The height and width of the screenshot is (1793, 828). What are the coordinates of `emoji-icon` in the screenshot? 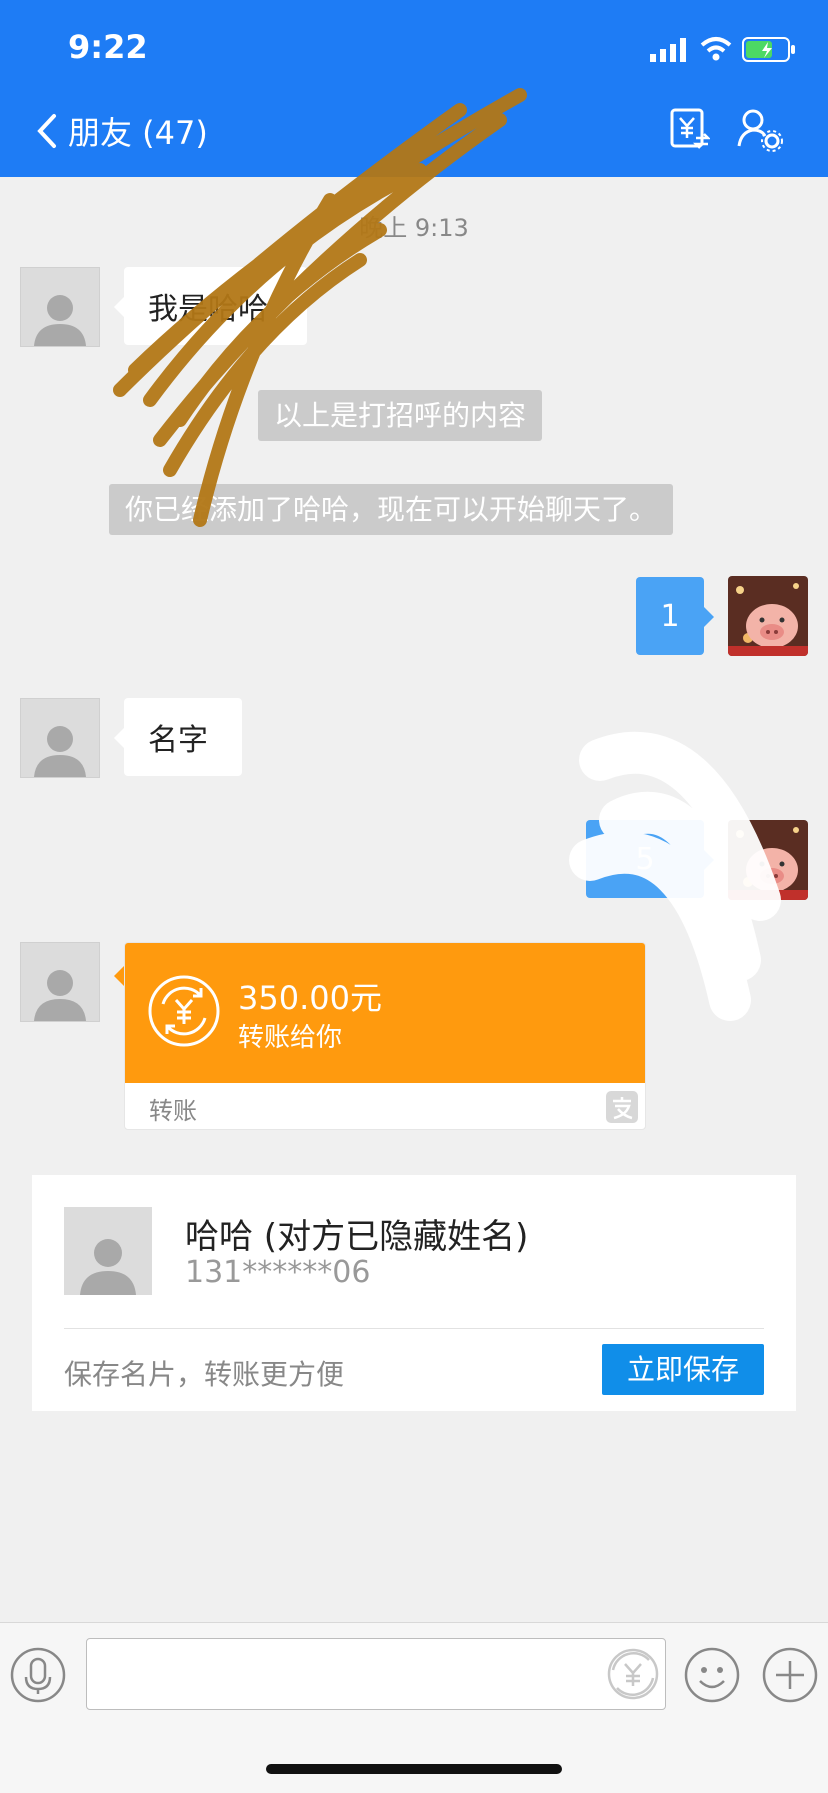 It's located at (712, 1675).